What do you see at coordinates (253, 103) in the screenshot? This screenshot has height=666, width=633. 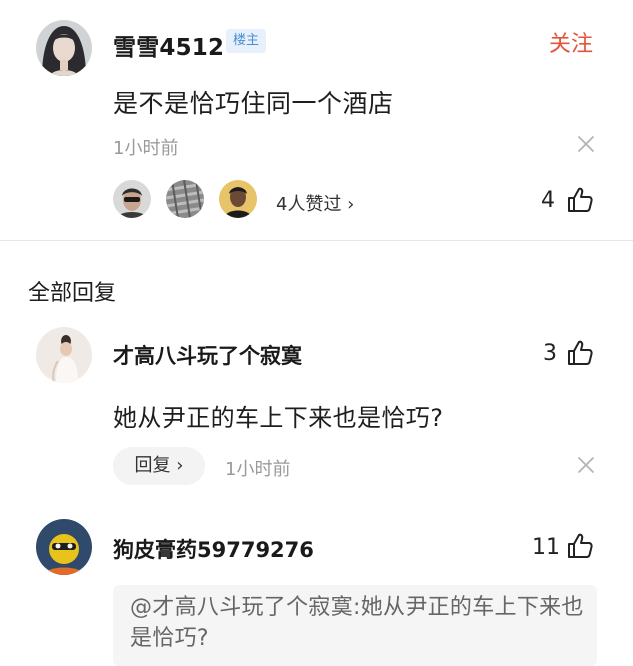 I see `post-text: 是不是恰巧住同一个酒店` at bounding box center [253, 103].